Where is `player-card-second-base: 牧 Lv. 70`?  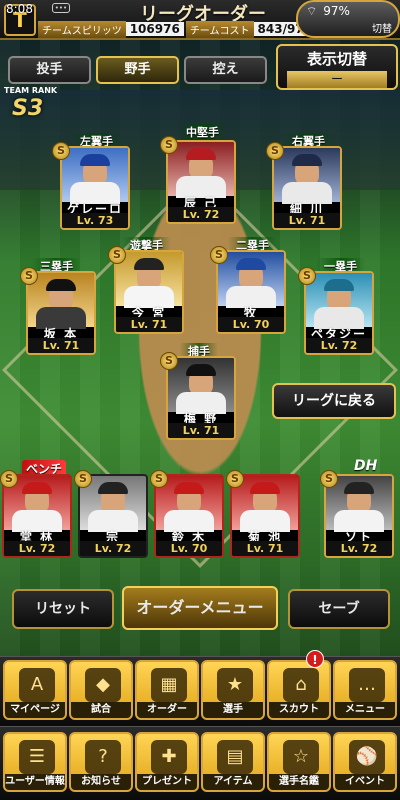 player-card-second-base: 牧 Lv. 70 is located at coordinates (251, 292).